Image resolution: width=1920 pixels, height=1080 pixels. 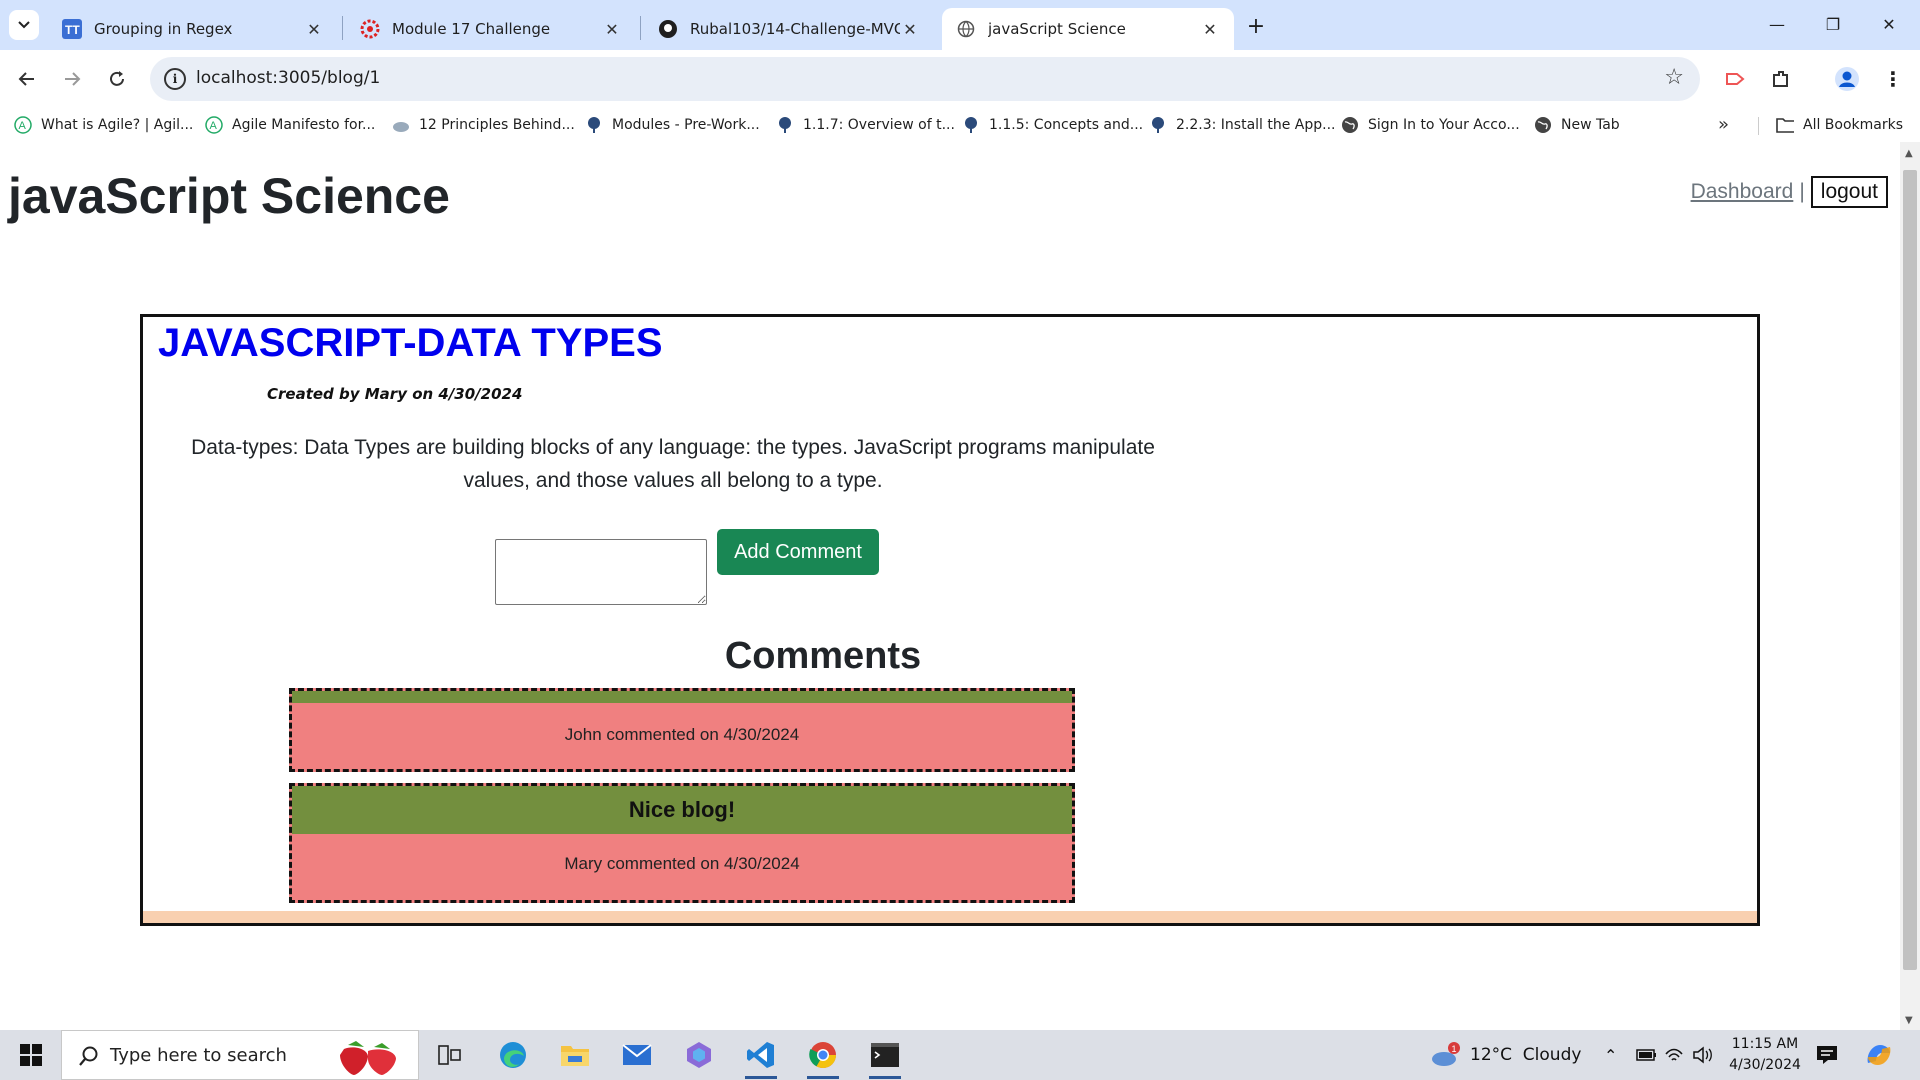 I want to click on post-title: JAVASCRIPT-DATA TYPES, so click(x=410, y=343).